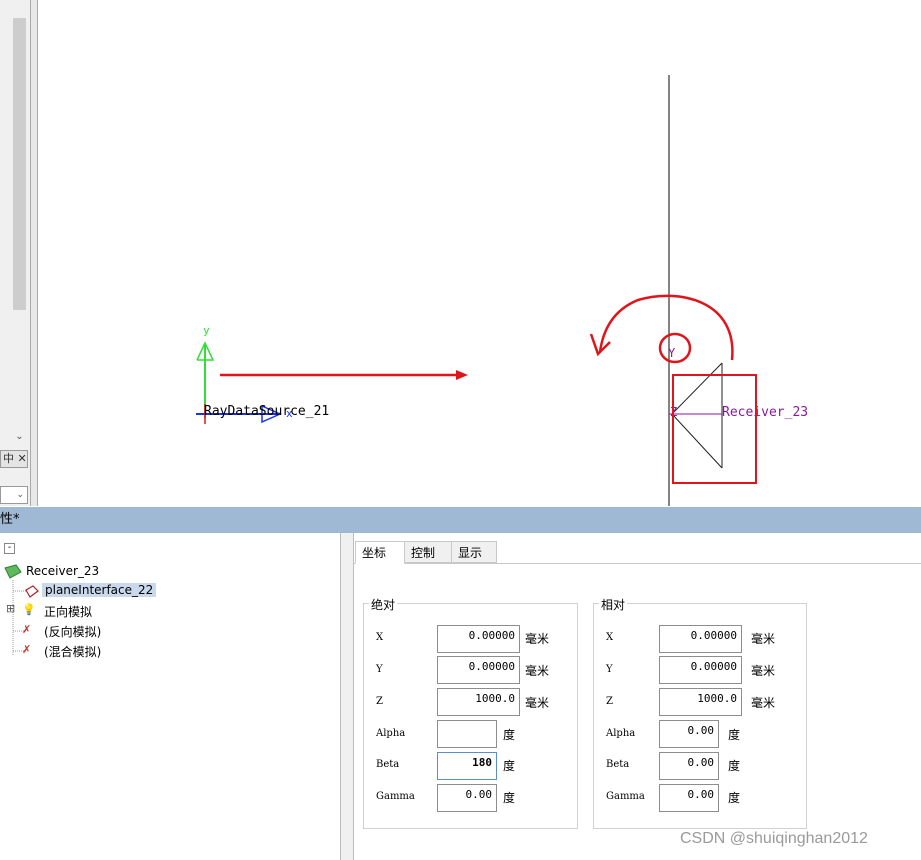  I want to click on scrollbar-thumb, so click(19, 164).